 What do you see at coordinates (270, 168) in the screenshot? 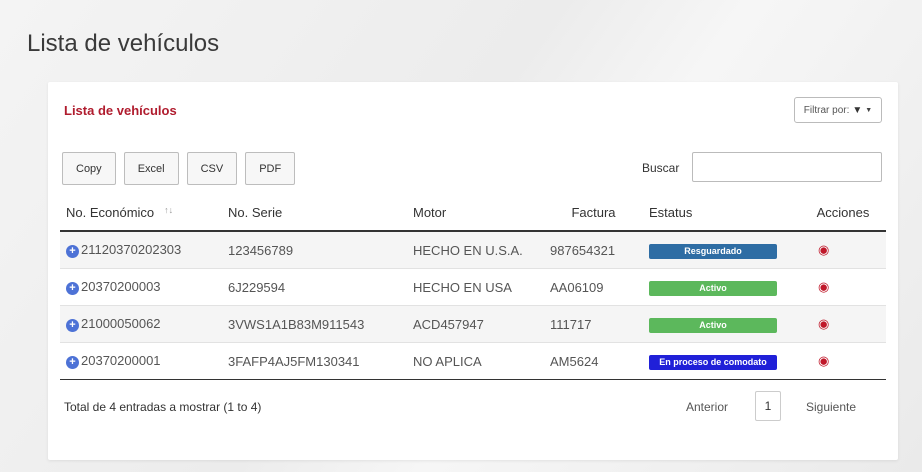
I see `pdf-button: PDF` at bounding box center [270, 168].